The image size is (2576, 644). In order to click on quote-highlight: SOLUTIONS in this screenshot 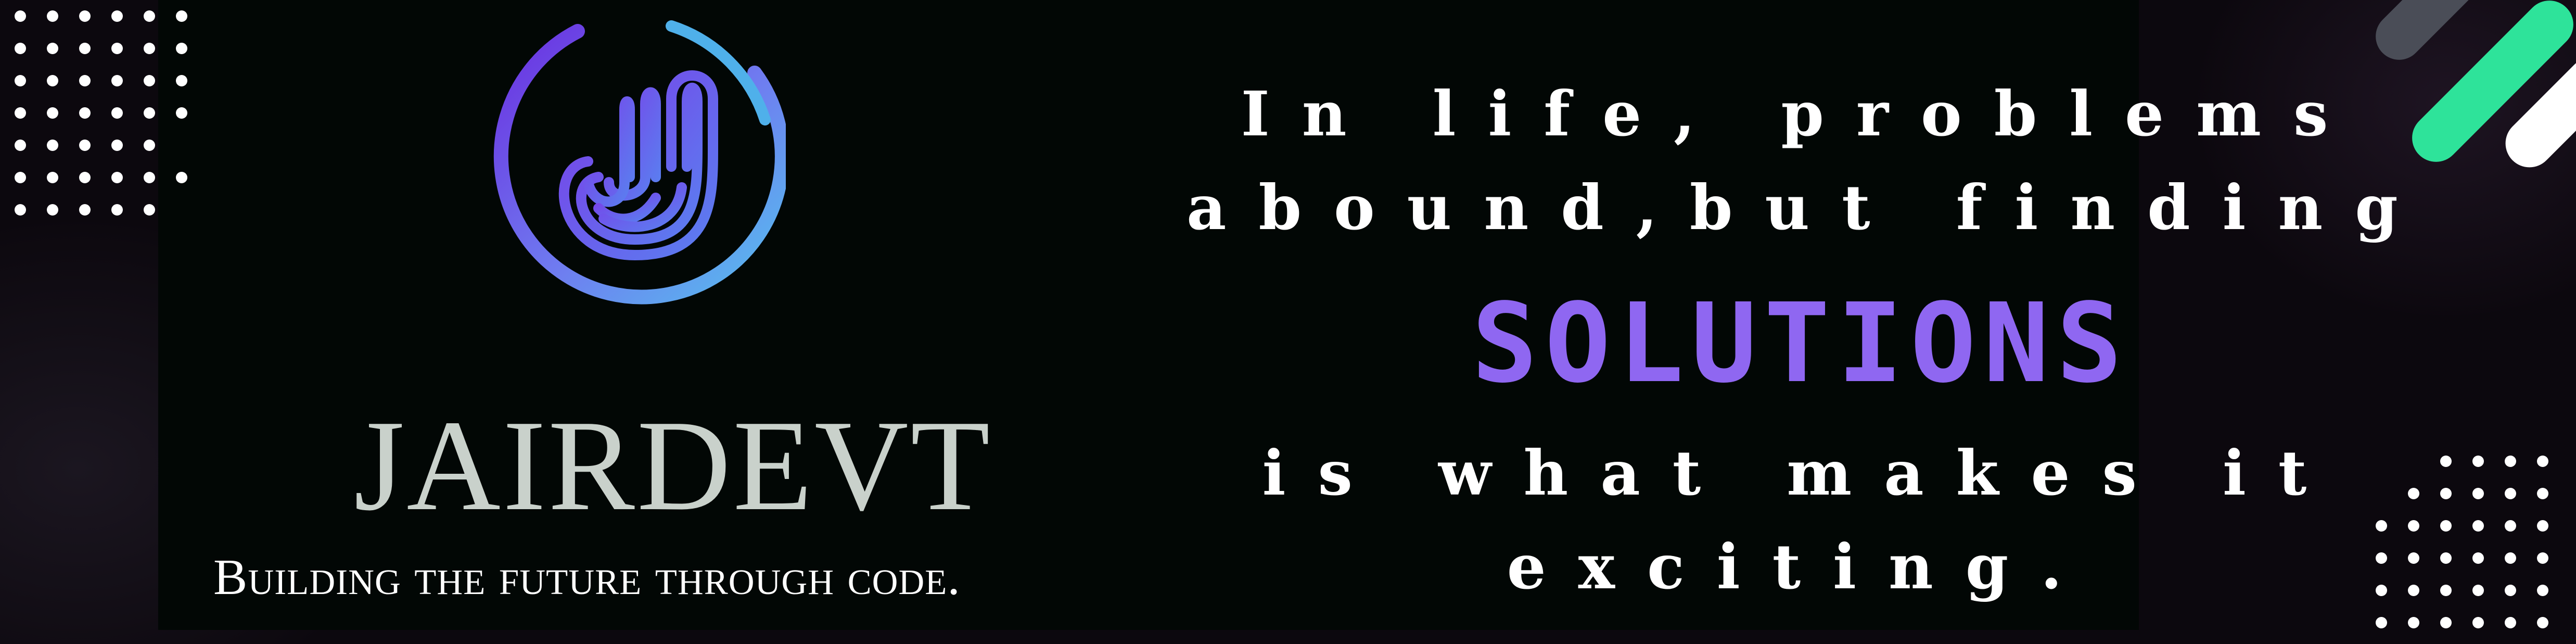, I will do `click(1800, 343)`.